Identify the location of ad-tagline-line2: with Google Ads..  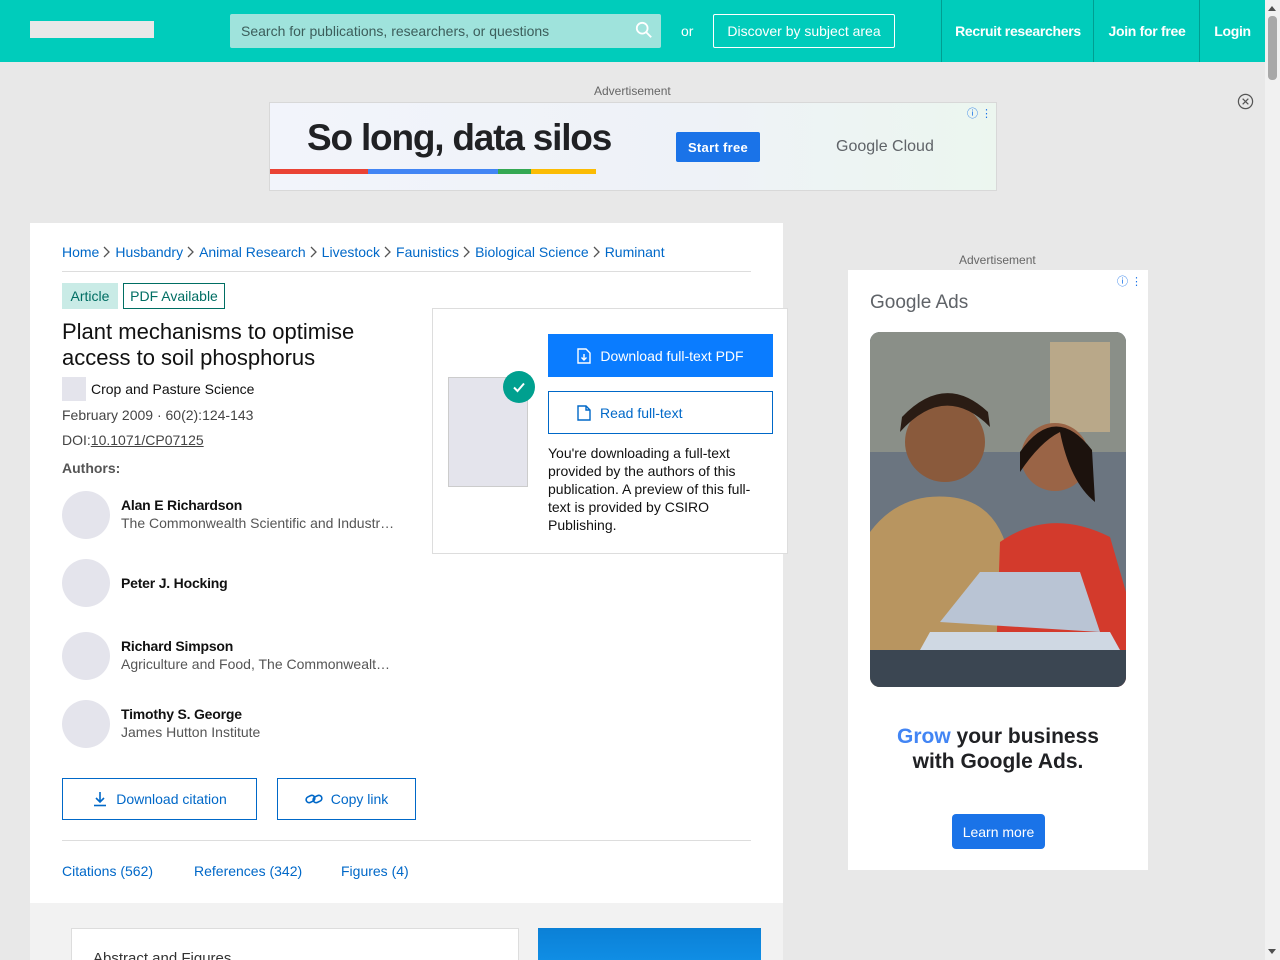
(998, 761).